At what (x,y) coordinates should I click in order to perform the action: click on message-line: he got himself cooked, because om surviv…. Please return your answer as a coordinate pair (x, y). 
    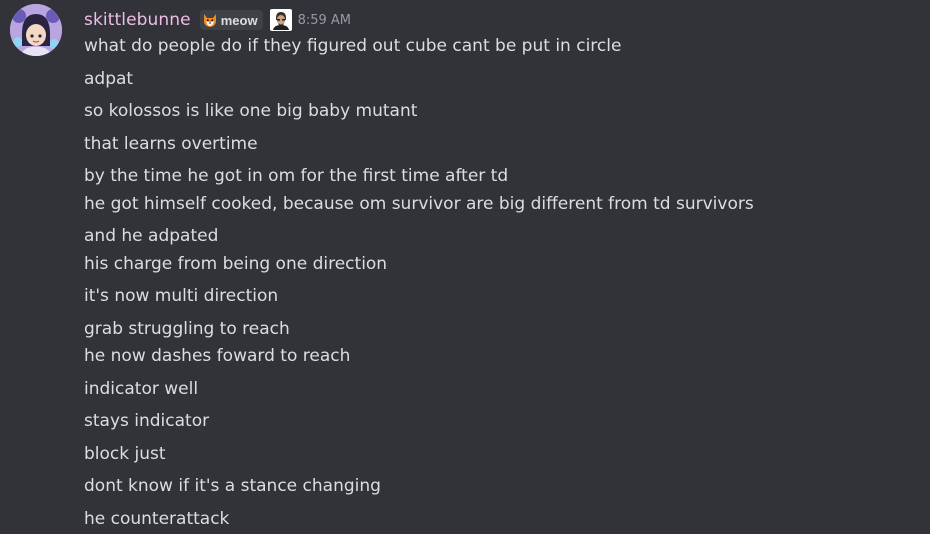
    Looking at the image, I should click on (419, 204).